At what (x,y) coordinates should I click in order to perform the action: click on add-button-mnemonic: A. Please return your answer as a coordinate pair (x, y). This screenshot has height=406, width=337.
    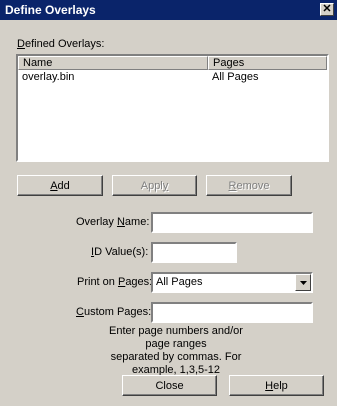
    Looking at the image, I should click on (54, 185).